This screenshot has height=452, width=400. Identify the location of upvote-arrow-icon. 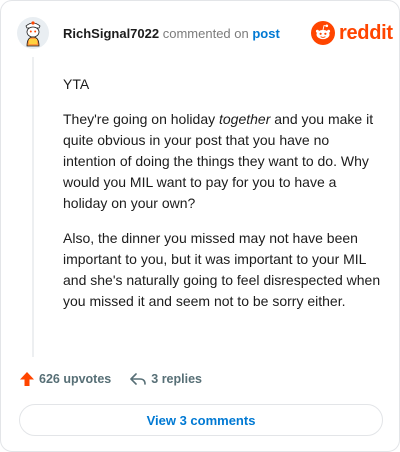
(27, 379).